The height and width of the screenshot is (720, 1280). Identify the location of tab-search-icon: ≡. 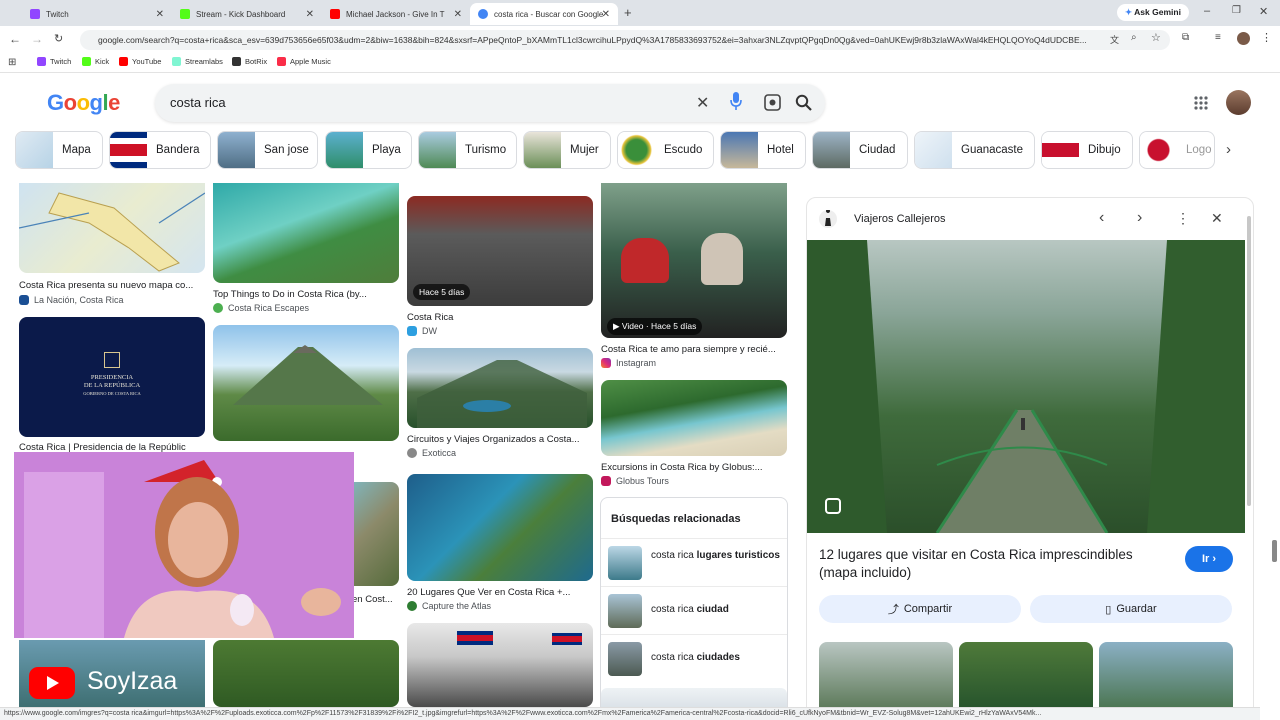
(1218, 37).